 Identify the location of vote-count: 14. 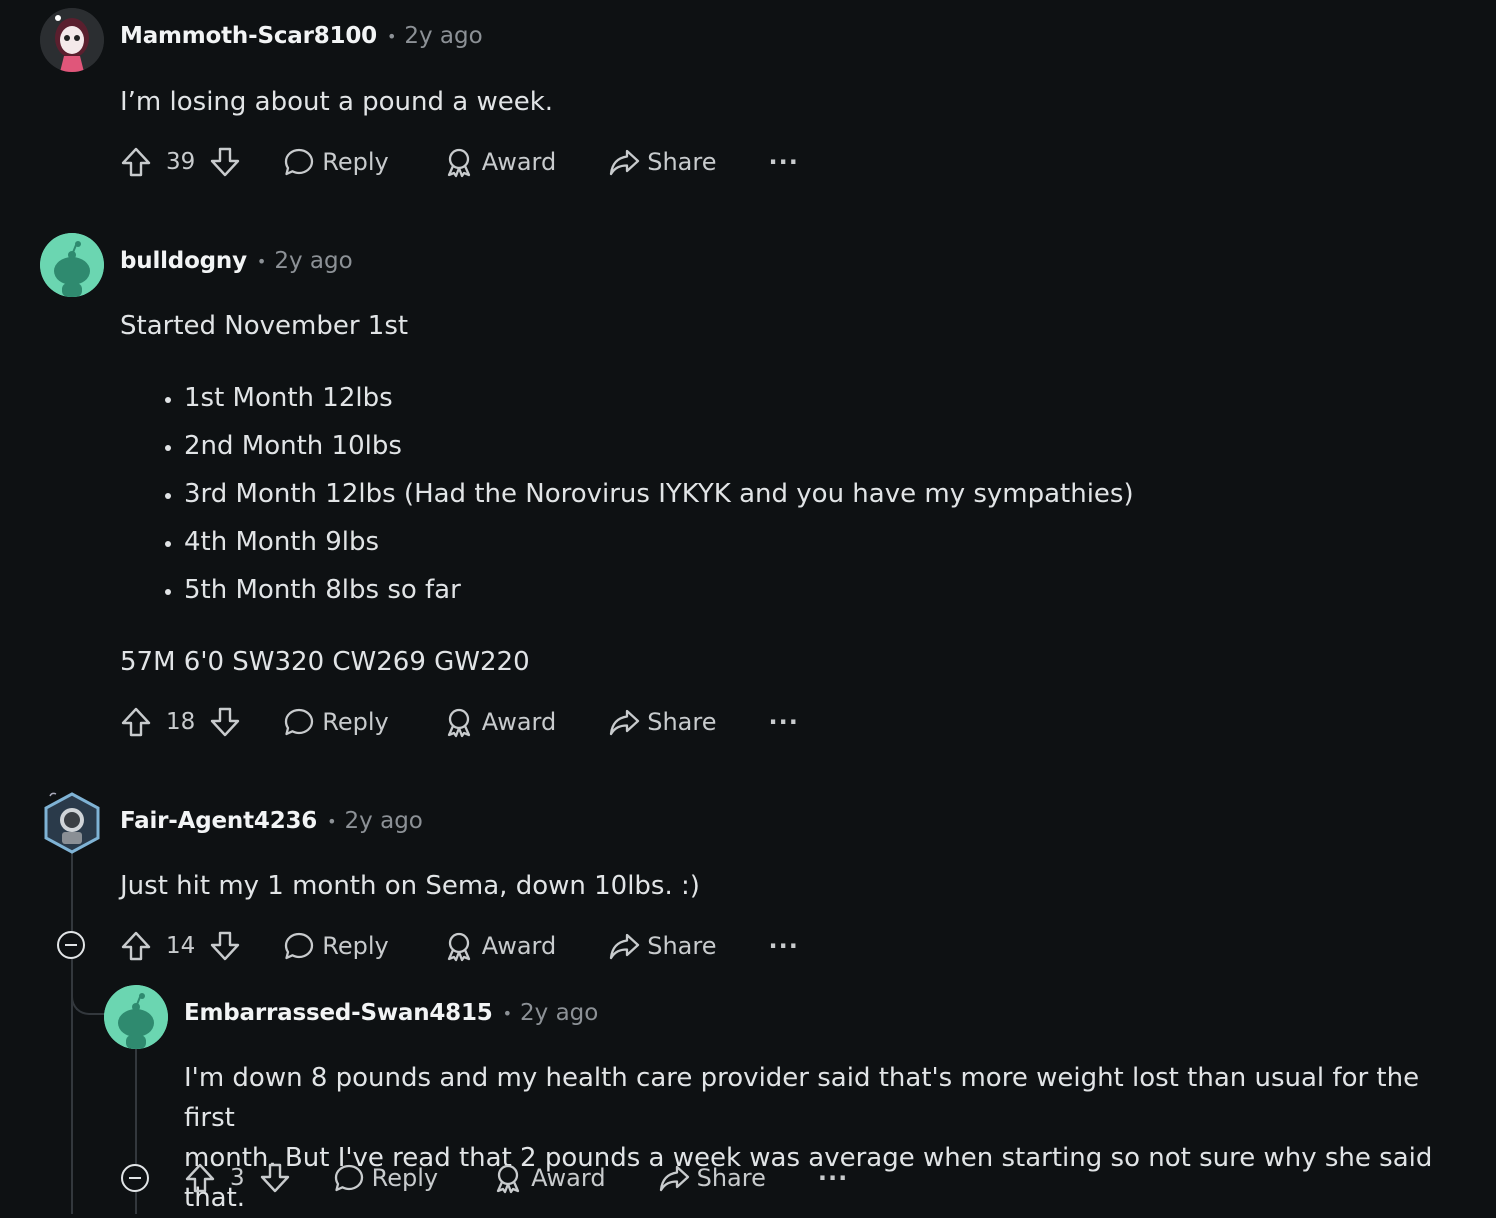
(181, 946).